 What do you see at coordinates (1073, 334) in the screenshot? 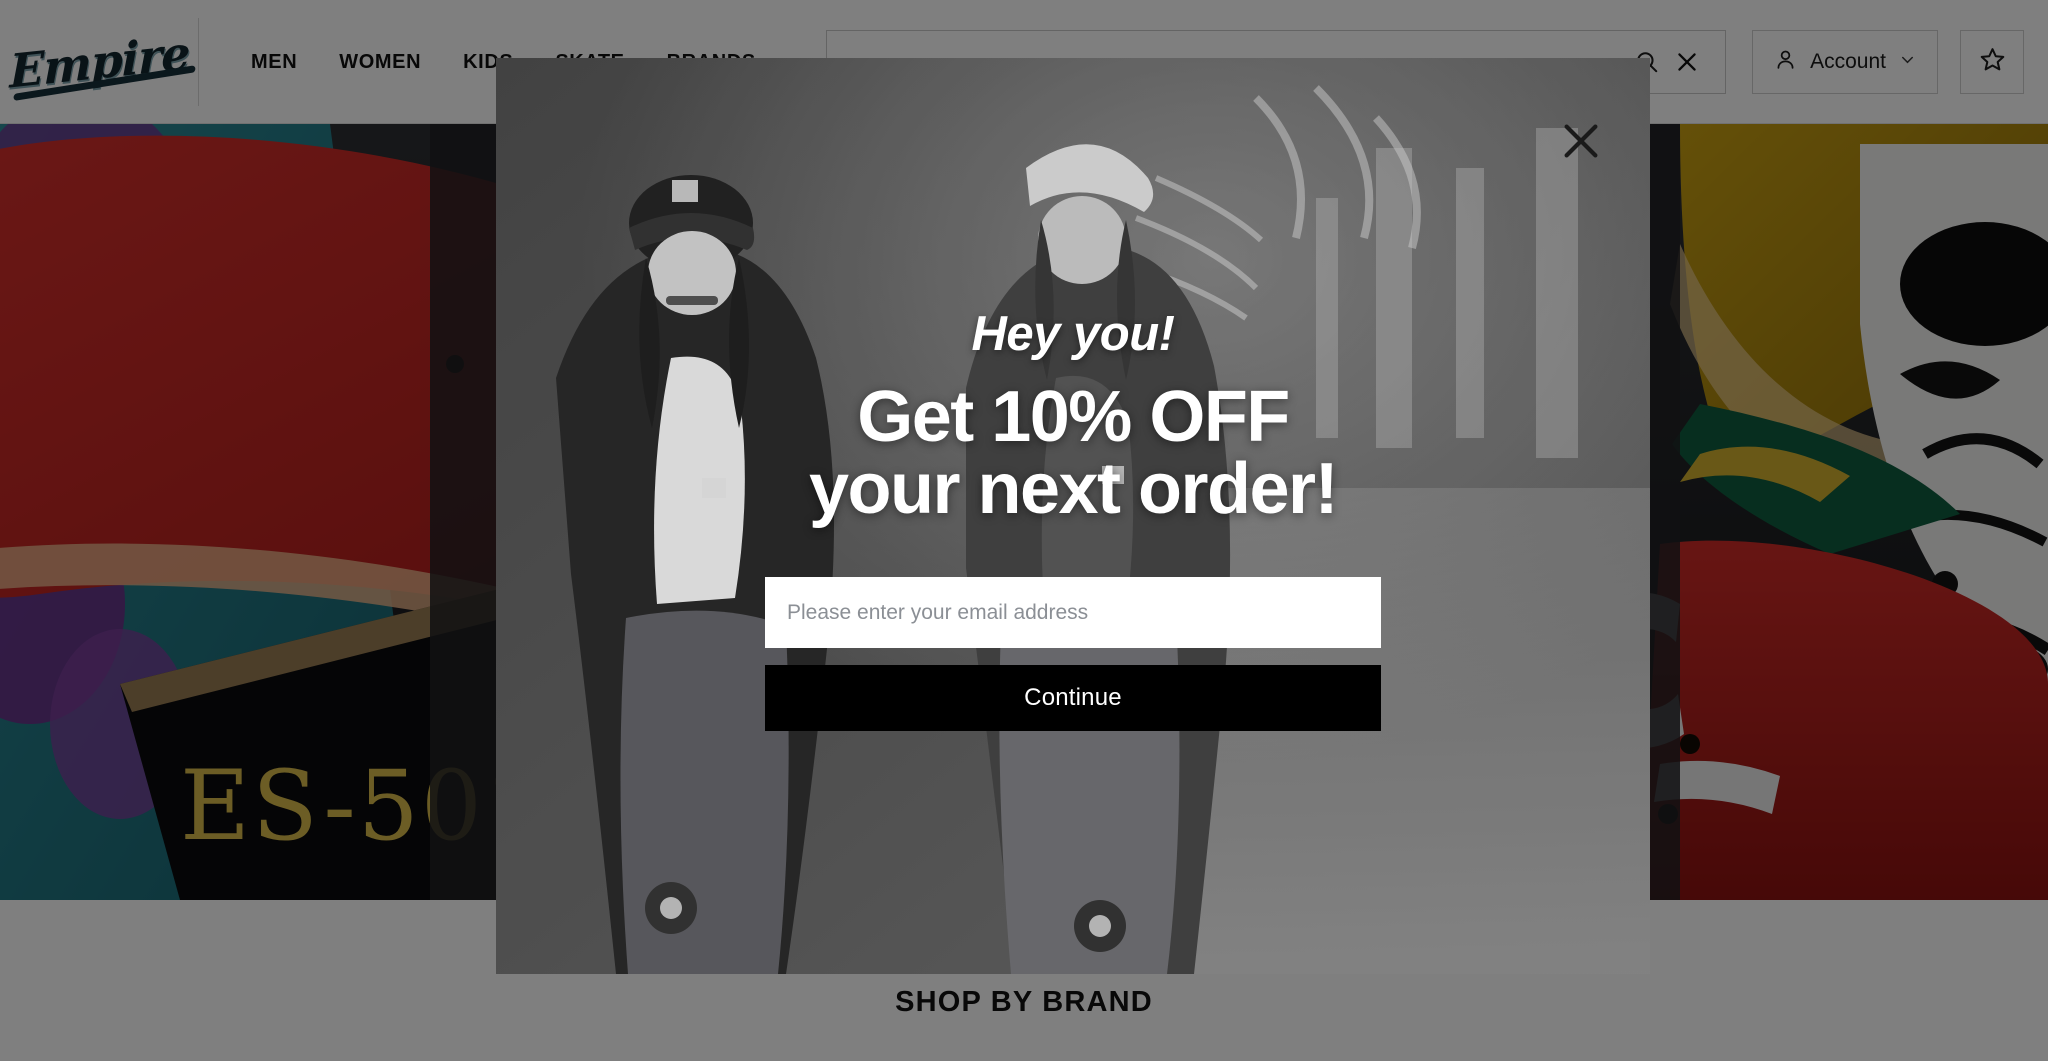
I see `modal-kicker: Hey you!` at bounding box center [1073, 334].